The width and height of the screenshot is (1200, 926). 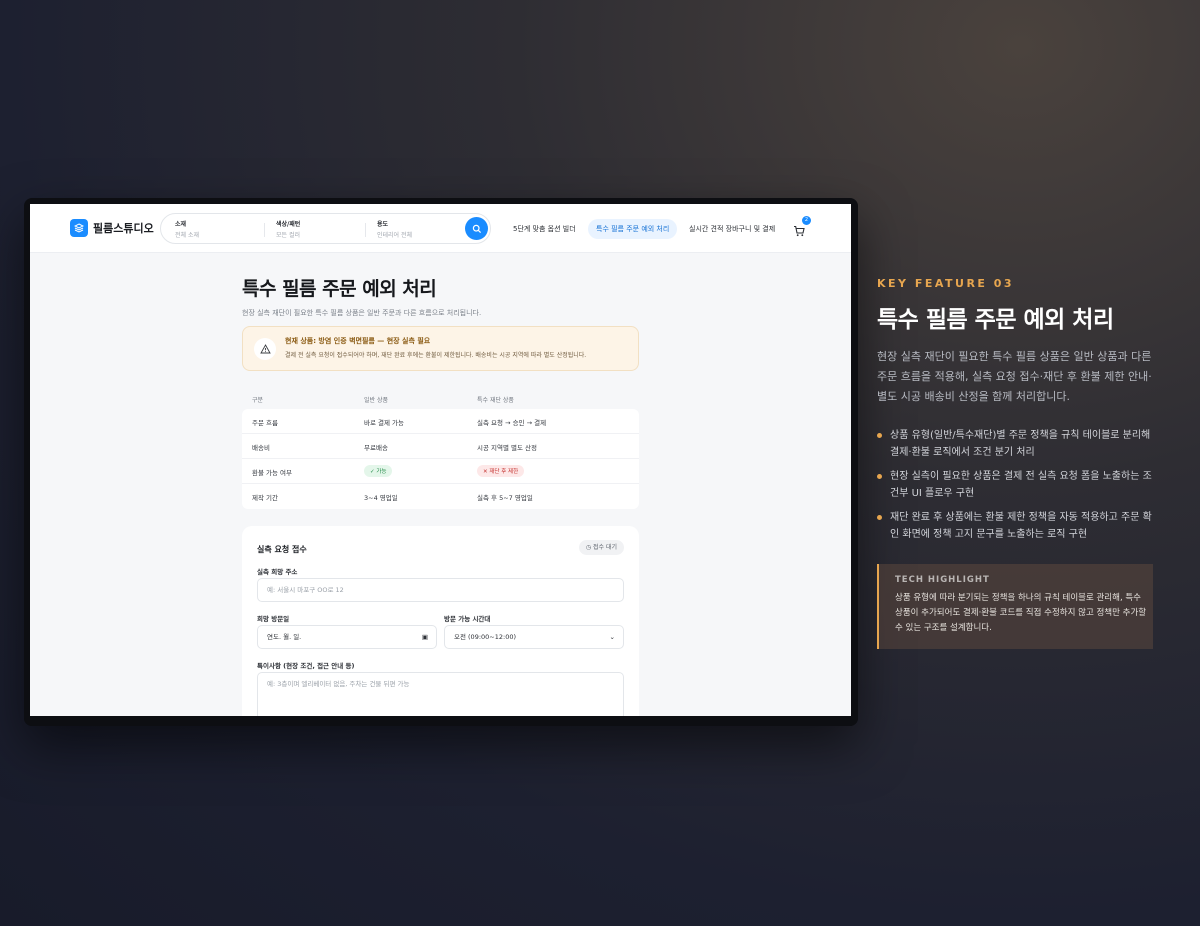 What do you see at coordinates (378, 471) in the screenshot?
I see `refund-ok-badge: ✓ 가능` at bounding box center [378, 471].